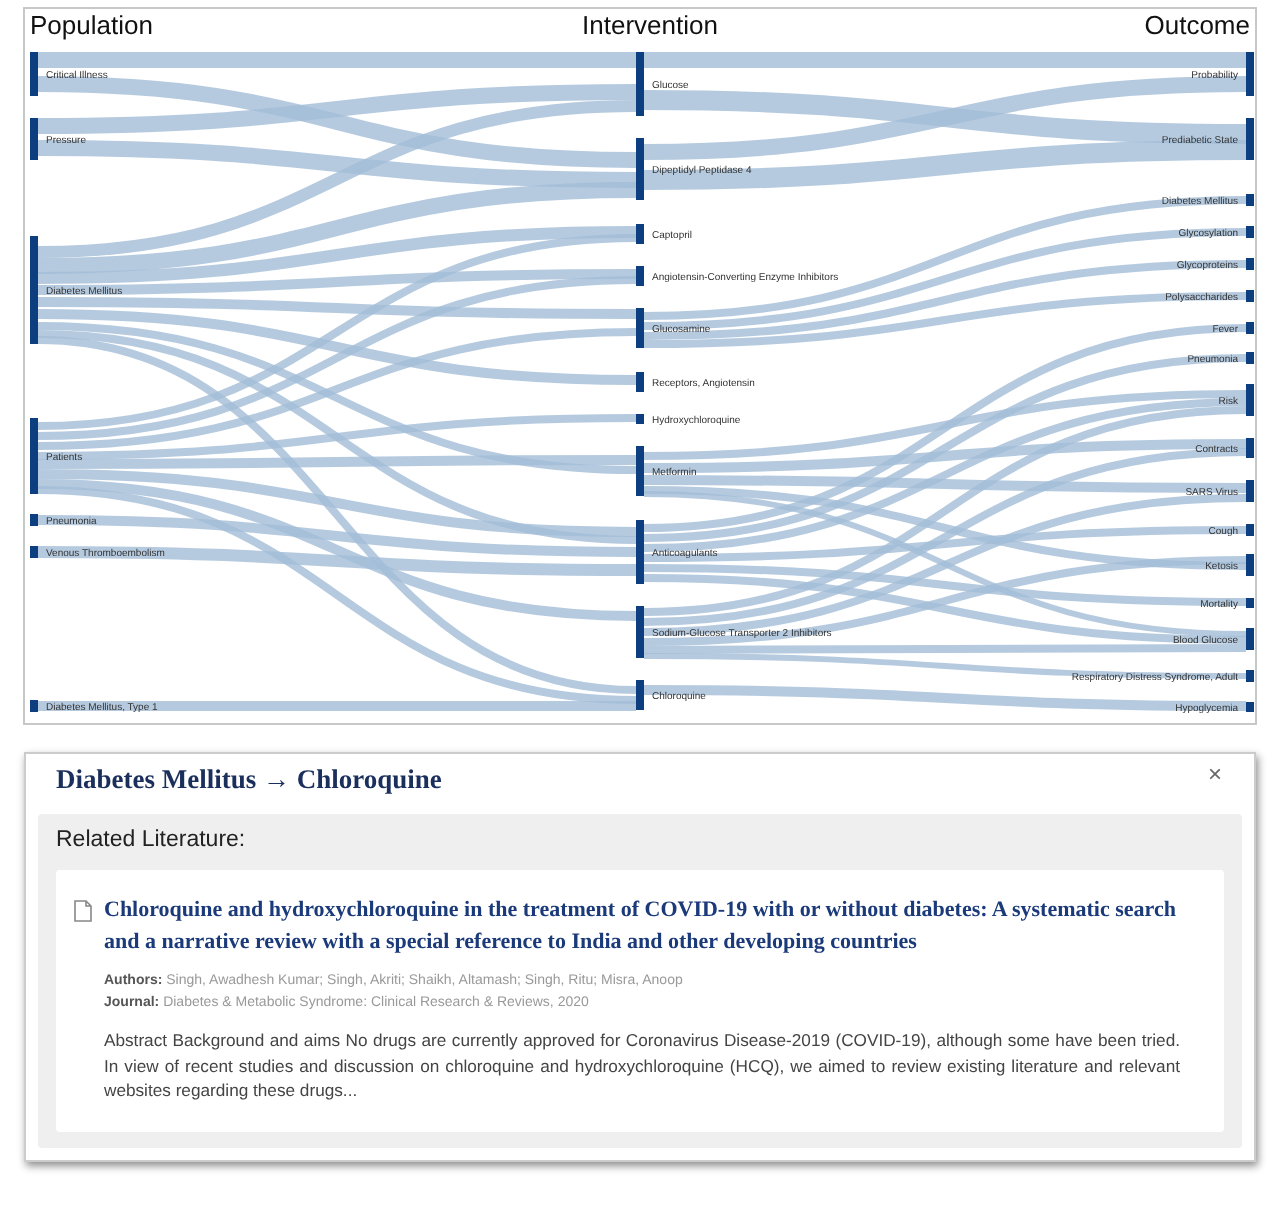  What do you see at coordinates (650, 25) in the screenshot?
I see `column-header: Intervention` at bounding box center [650, 25].